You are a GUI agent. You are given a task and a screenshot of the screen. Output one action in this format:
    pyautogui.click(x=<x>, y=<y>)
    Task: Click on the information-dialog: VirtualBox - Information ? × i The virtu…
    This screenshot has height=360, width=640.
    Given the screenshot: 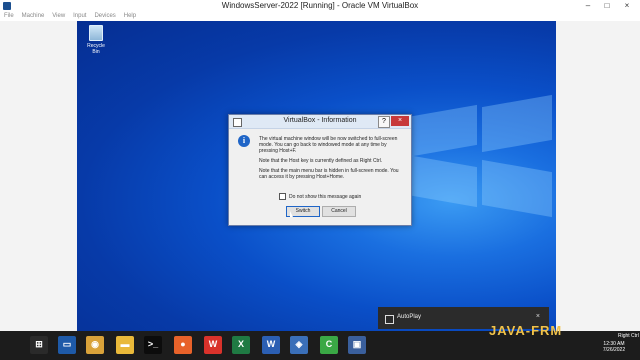 What is the action you would take?
    pyautogui.click(x=320, y=170)
    